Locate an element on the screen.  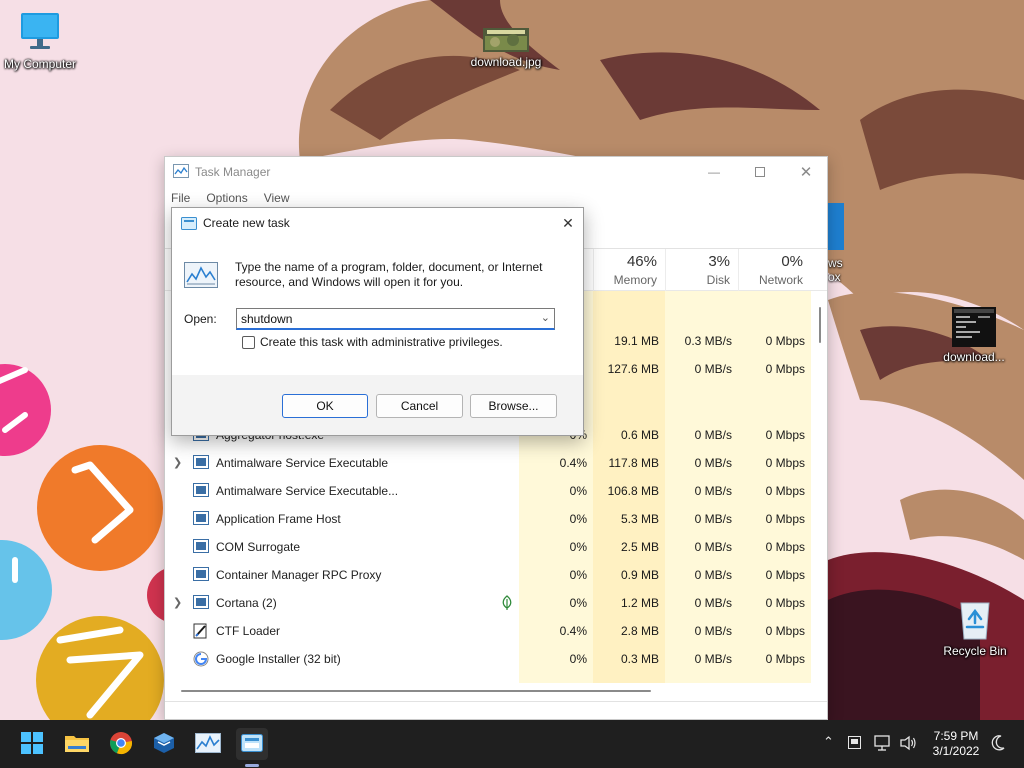
memory-cell: 127.6 MB is located at coordinates (633, 369).